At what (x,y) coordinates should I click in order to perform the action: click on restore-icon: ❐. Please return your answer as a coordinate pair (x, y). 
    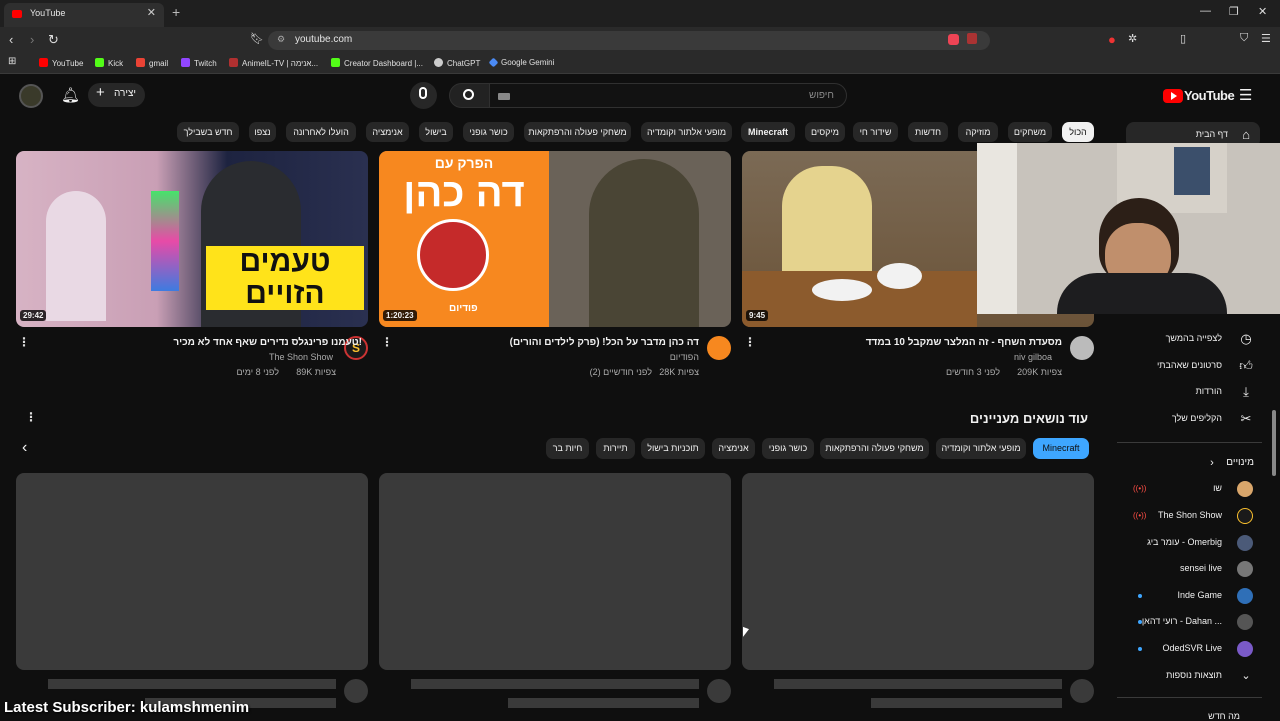
    Looking at the image, I should click on (1234, 11).